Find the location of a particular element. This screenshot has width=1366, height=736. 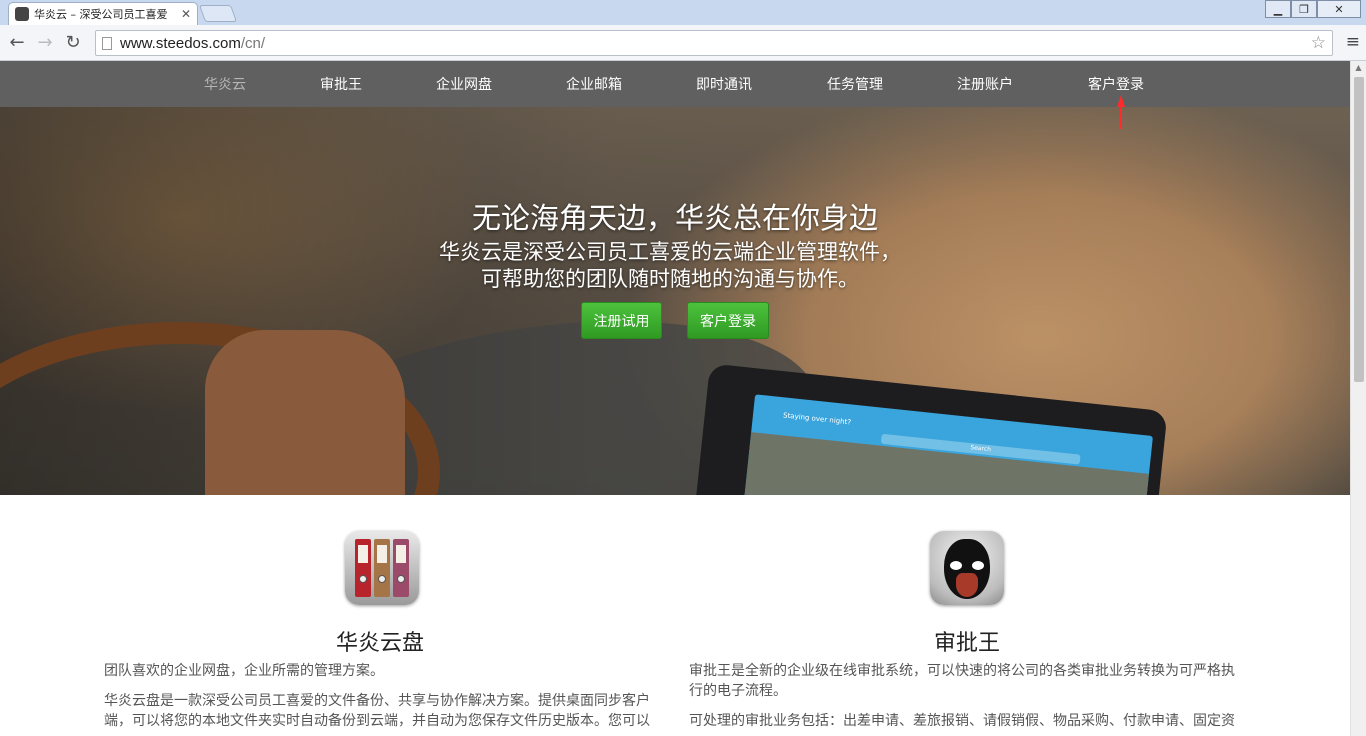

hero-title: 无论海角天边，华炎总在你身边 is located at coordinates (674, 218).